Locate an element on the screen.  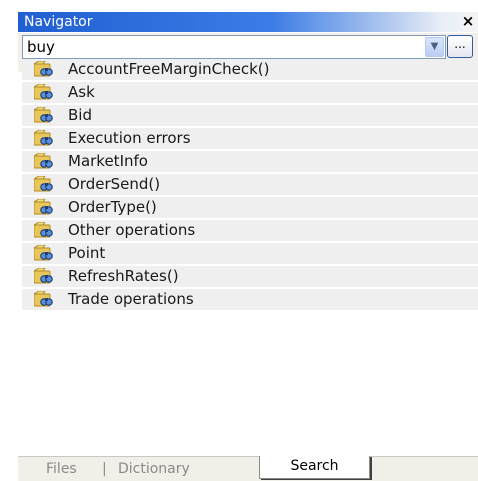
title-bar: Navigator × is located at coordinates (248, 22).